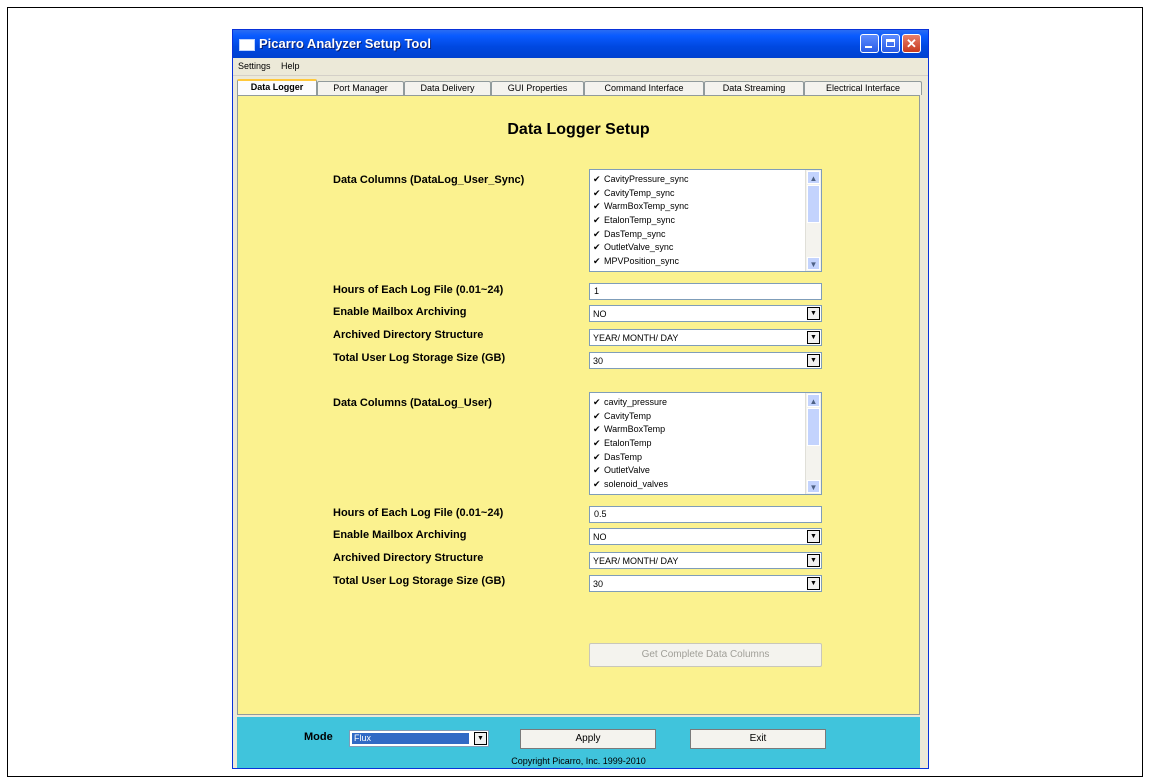  What do you see at coordinates (290, 66) in the screenshot?
I see `menu-help: Help` at bounding box center [290, 66].